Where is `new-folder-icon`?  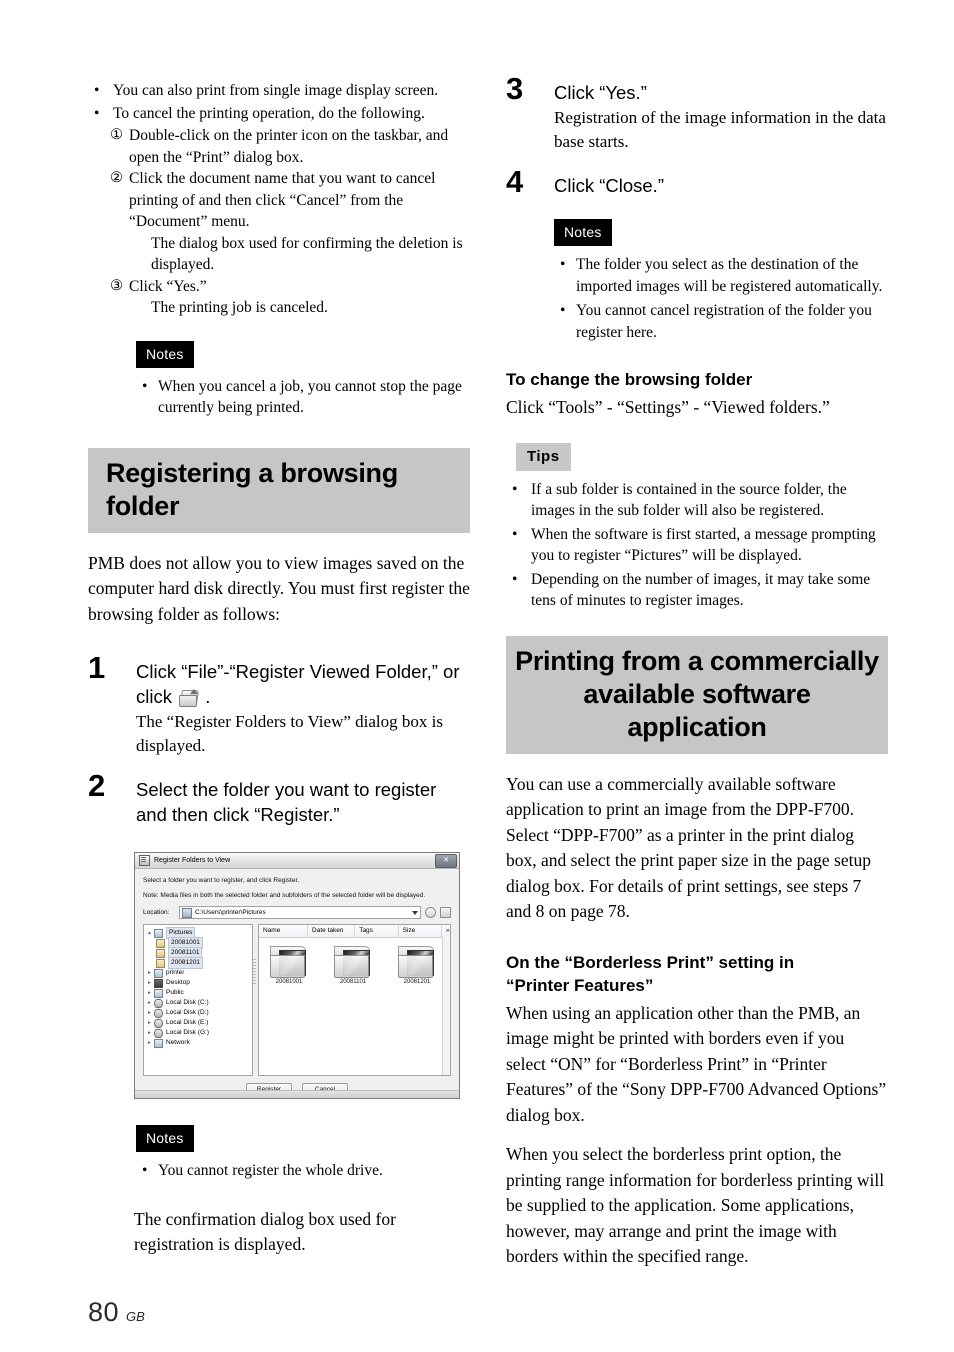 new-folder-icon is located at coordinates (445, 912).